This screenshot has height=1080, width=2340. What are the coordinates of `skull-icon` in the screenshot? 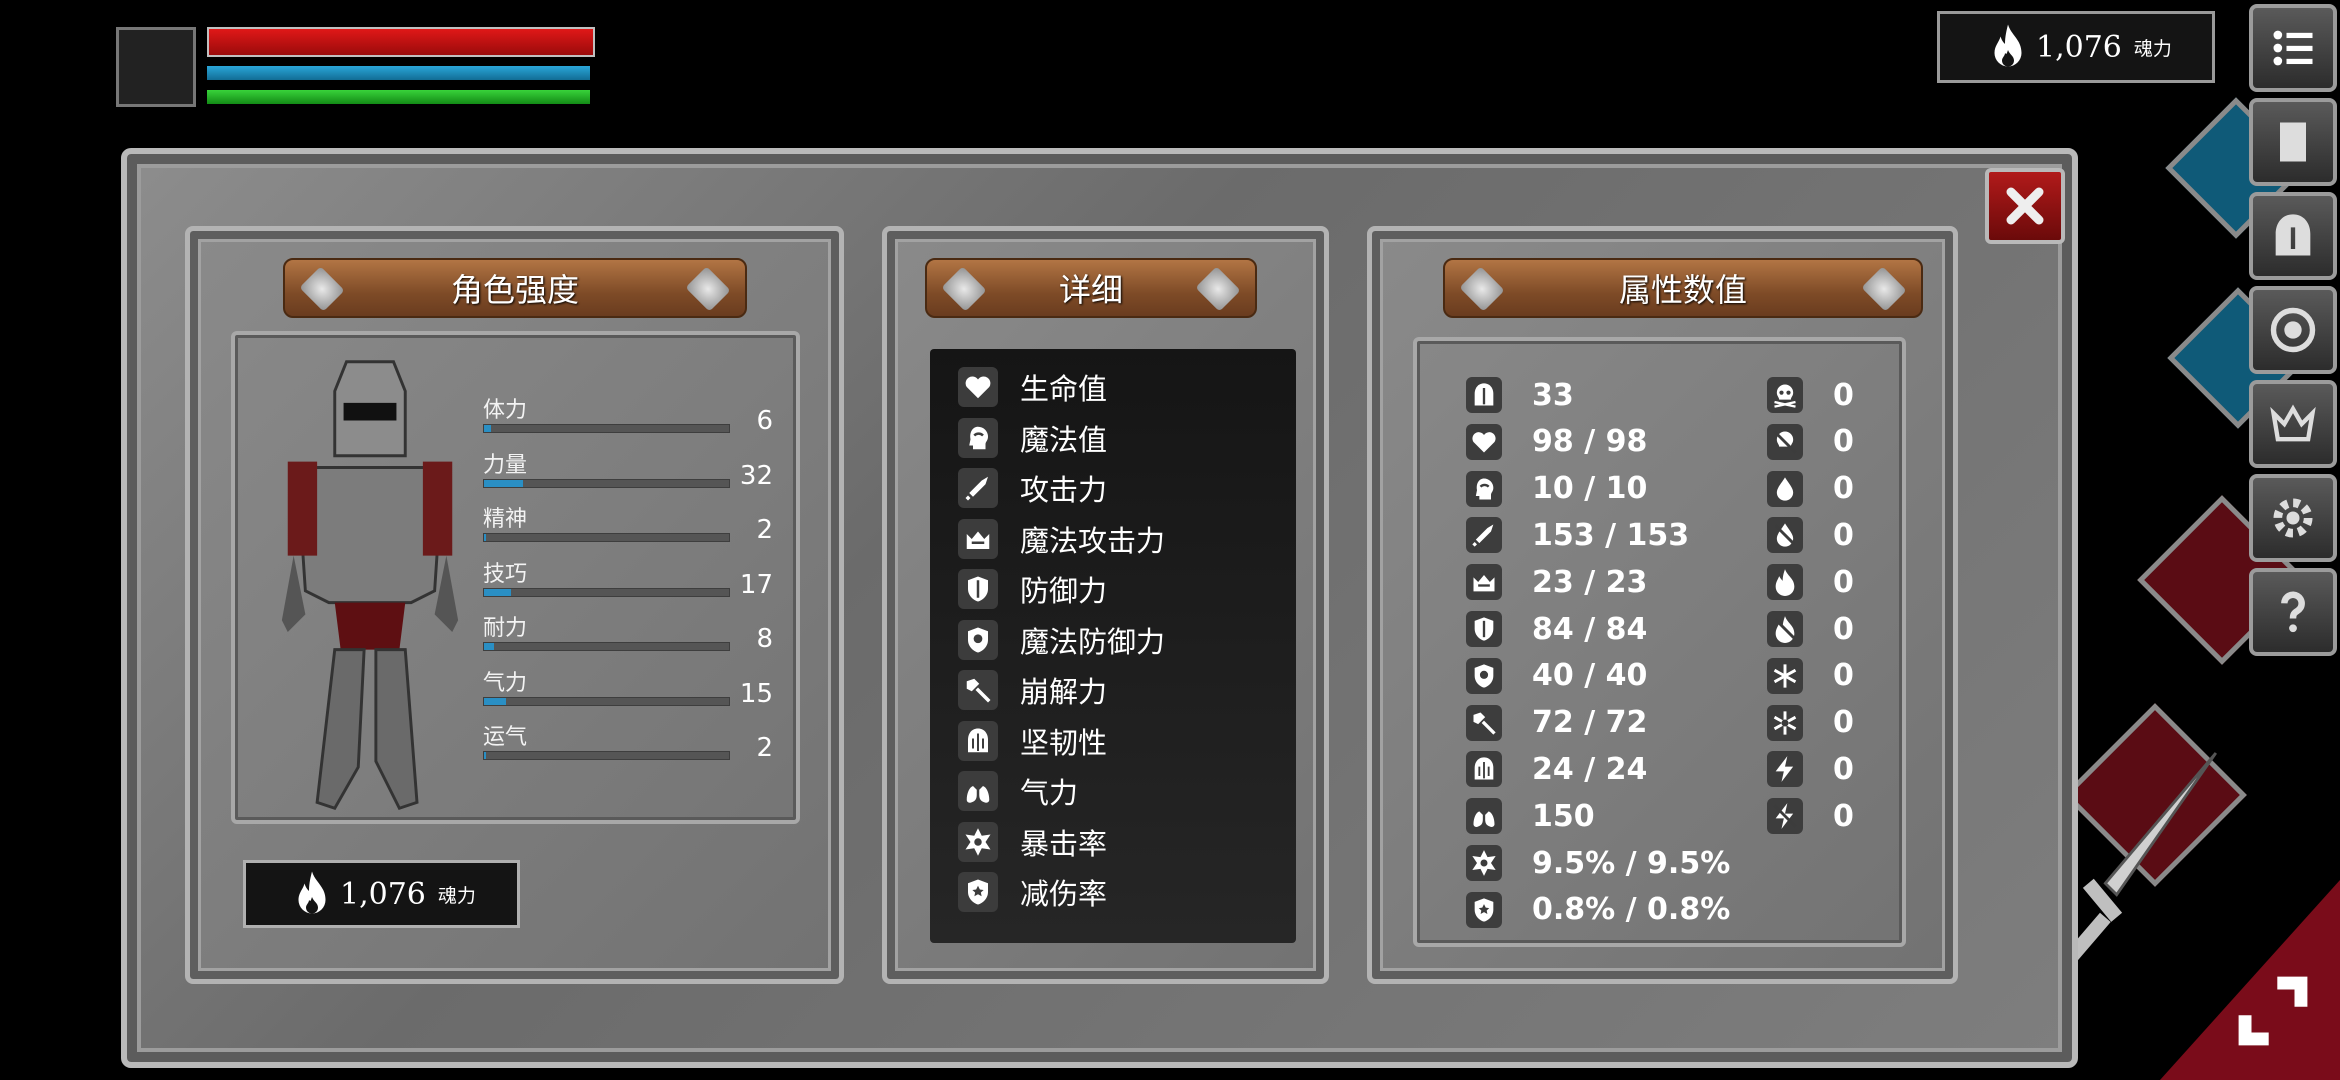 It's located at (1785, 396).